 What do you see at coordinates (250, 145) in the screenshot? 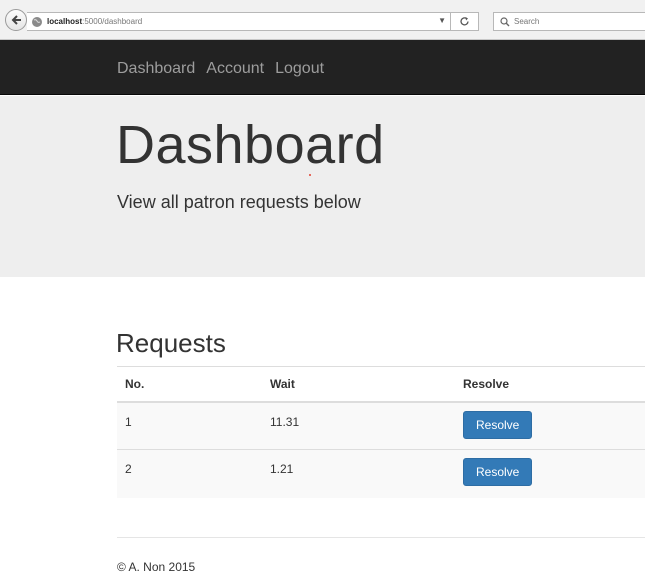
I see `page-title: Dashboard` at bounding box center [250, 145].